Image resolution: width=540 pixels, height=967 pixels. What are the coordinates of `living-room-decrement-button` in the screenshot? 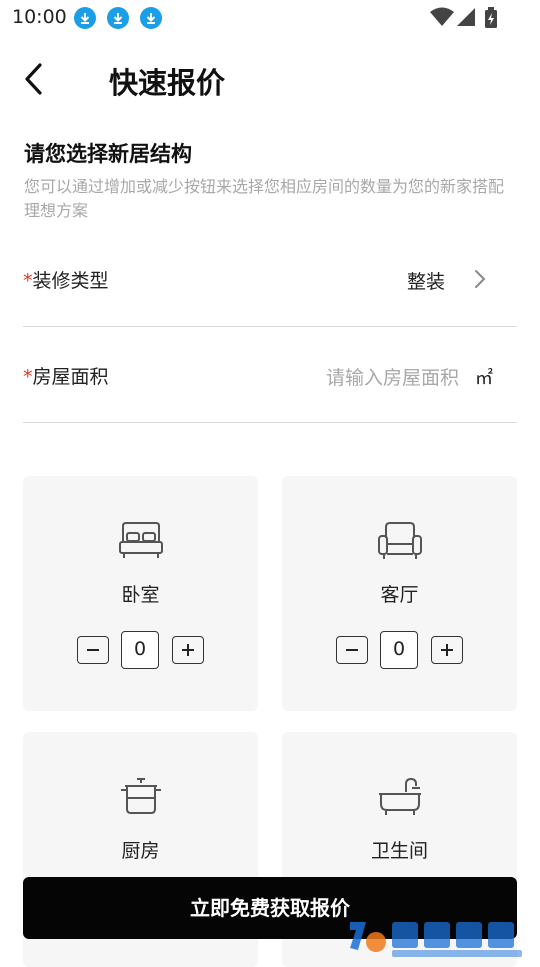 It's located at (352, 650).